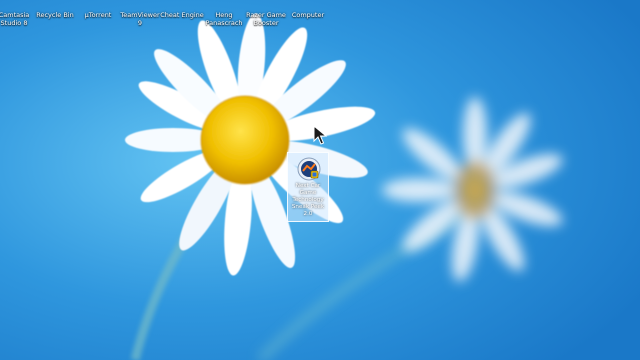 The width and height of the screenshot is (640, 360). I want to click on desktop-icon-next-car-game: Next Car Game Technology Sneak Peek 2.0, so click(308, 187).